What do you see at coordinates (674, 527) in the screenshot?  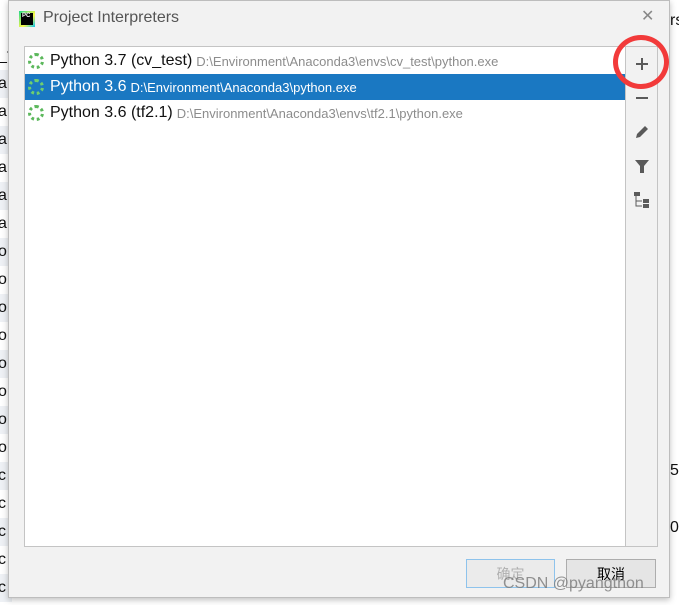 I see `background-fragment: 0` at bounding box center [674, 527].